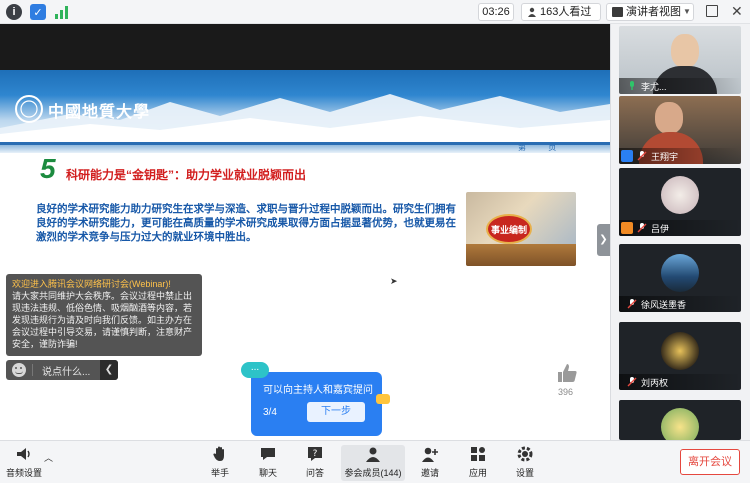  What do you see at coordinates (521, 255) in the screenshot?
I see `coins-stack` at bounding box center [521, 255].